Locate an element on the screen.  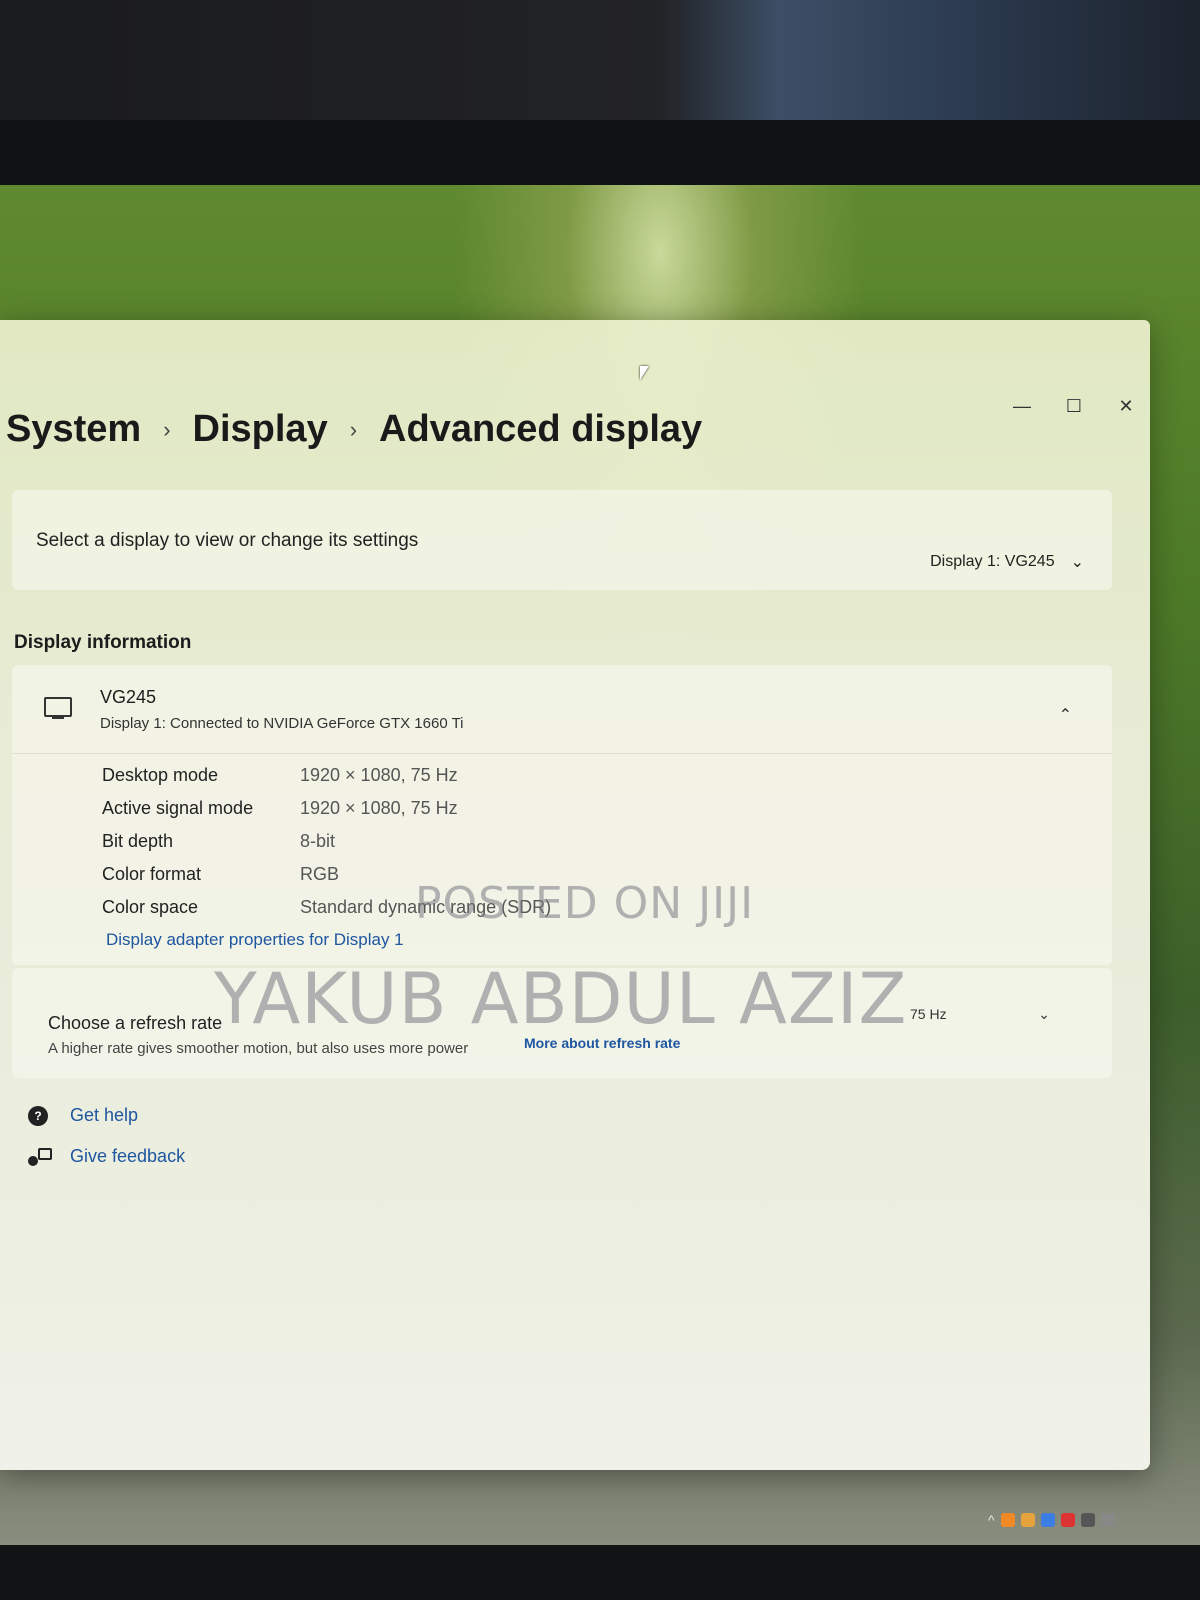
spec-value: Standard dynamic range (SDR) is located at coordinates (426, 907).